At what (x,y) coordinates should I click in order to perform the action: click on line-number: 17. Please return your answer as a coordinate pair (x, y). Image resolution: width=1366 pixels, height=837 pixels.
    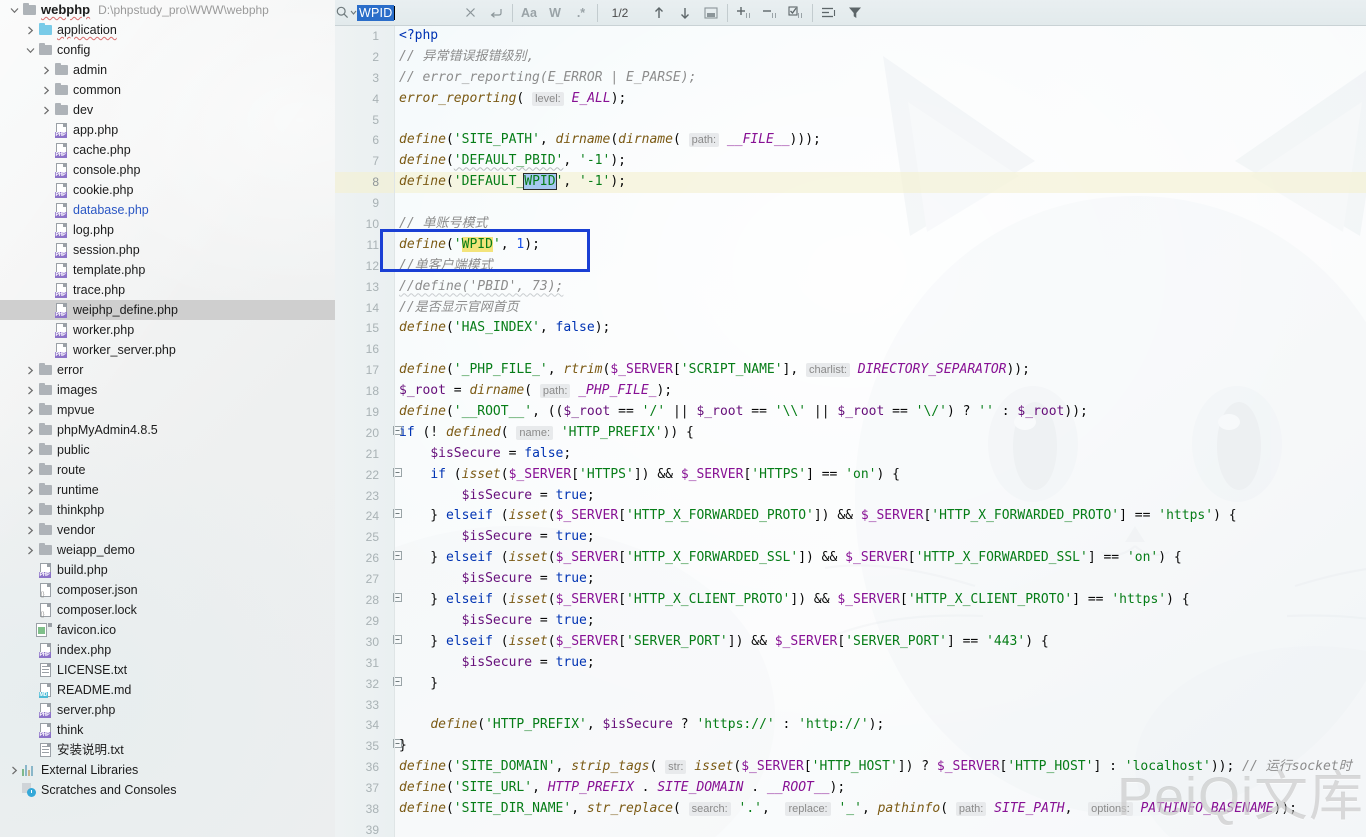
    Looking at the image, I should click on (357, 370).